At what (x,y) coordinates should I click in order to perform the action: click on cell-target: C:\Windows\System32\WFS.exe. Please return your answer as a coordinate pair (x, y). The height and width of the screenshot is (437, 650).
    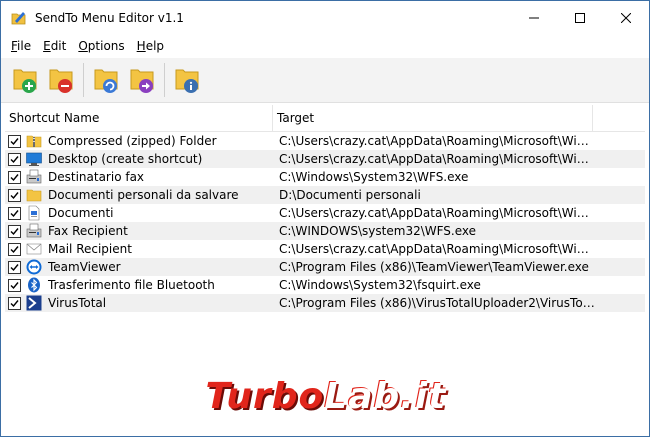
    Looking at the image, I should click on (374, 177).